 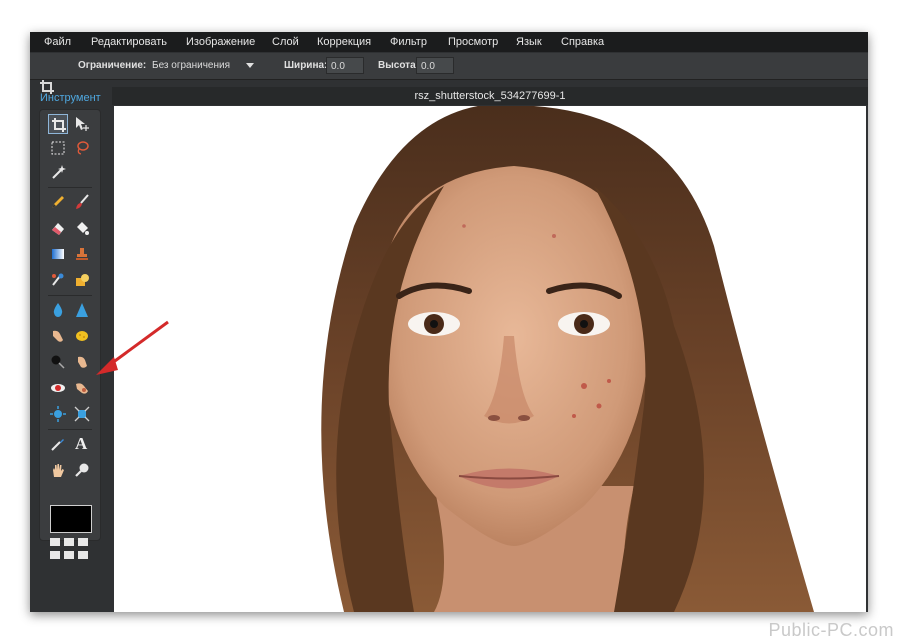 I want to click on tools-panel: A, so click(x=70, y=334).